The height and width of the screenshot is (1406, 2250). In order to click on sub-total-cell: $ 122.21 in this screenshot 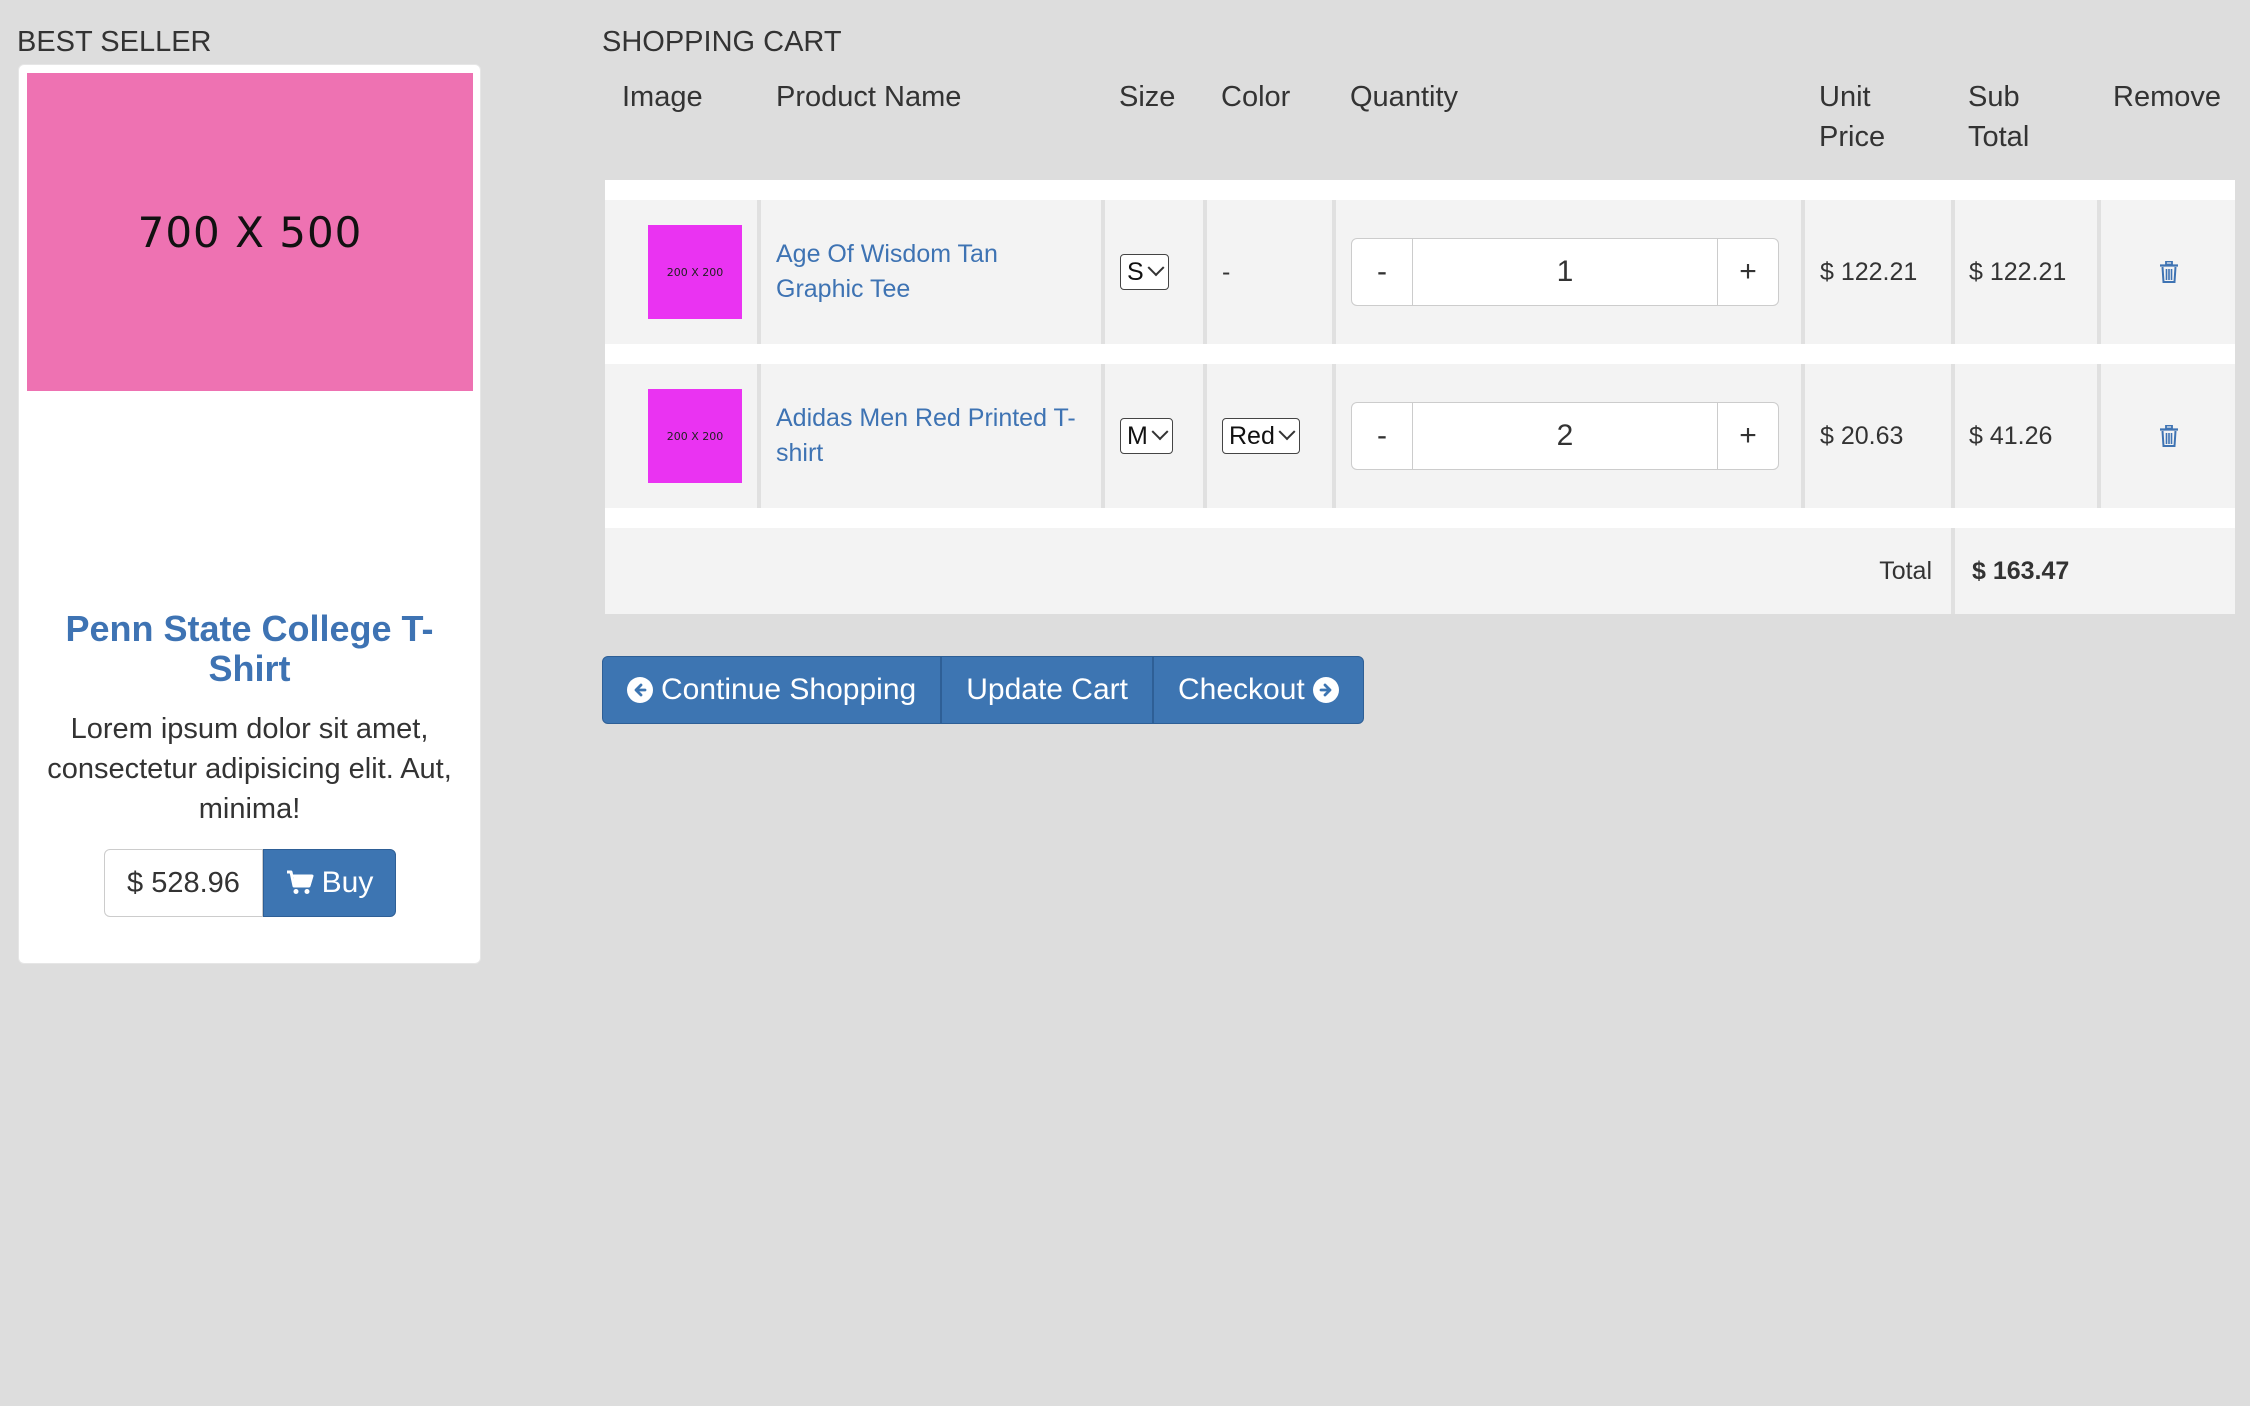, I will do `click(2017, 272)`.